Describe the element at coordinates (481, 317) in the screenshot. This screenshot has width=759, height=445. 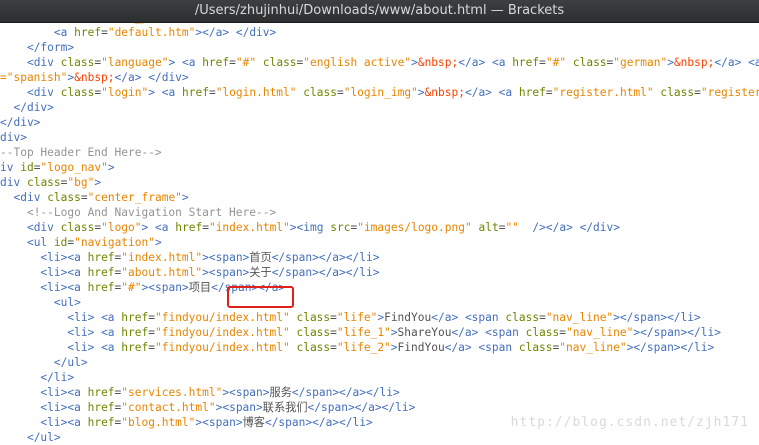
I see `code-token: <span` at that location.